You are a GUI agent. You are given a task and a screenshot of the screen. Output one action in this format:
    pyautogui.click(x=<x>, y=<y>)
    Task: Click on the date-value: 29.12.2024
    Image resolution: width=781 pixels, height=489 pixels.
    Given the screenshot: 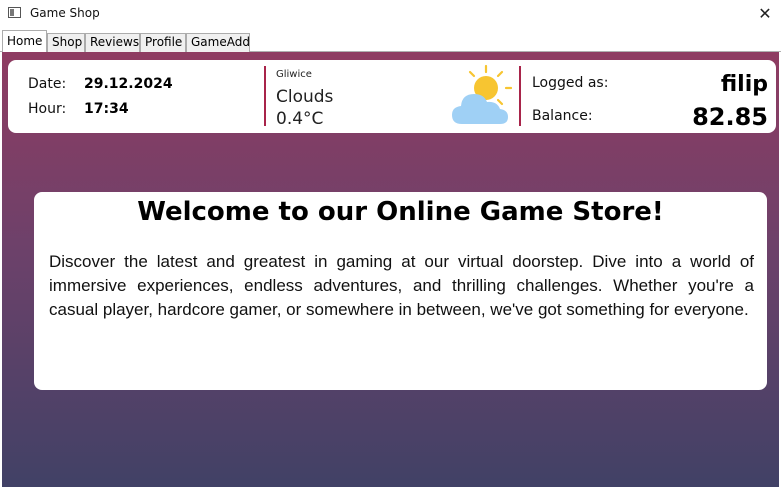 What is the action you would take?
    pyautogui.click(x=128, y=84)
    